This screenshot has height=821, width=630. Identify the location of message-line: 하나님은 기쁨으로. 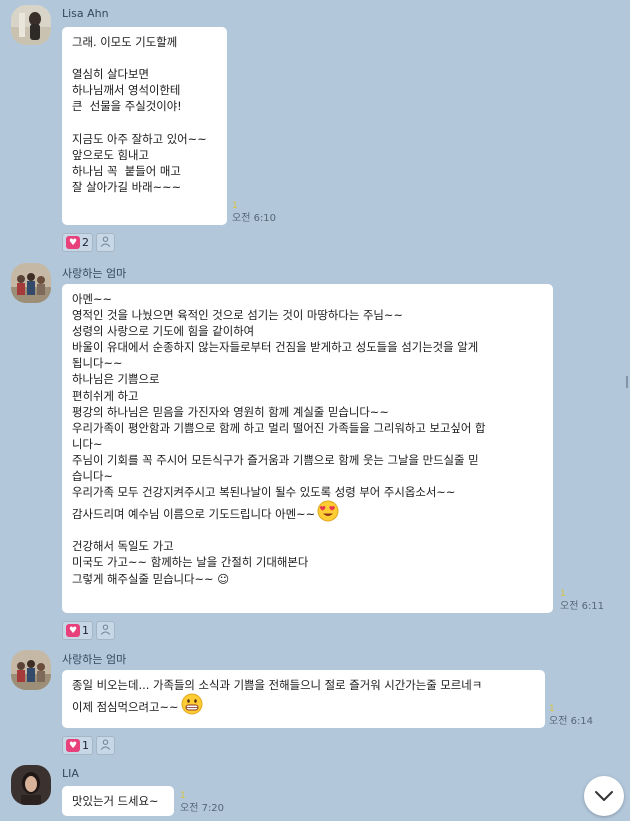
(116, 379).